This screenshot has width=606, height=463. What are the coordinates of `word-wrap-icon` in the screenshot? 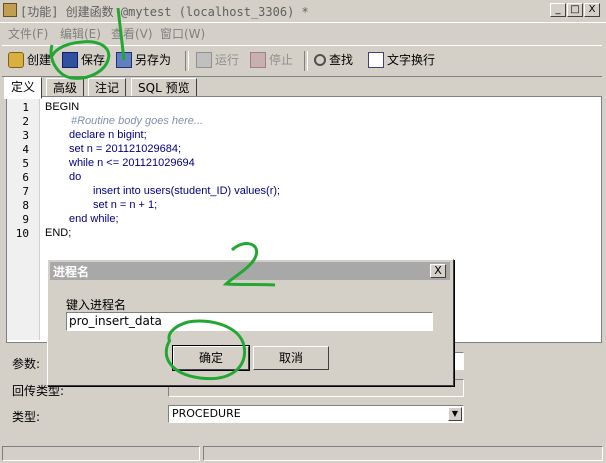 It's located at (376, 59).